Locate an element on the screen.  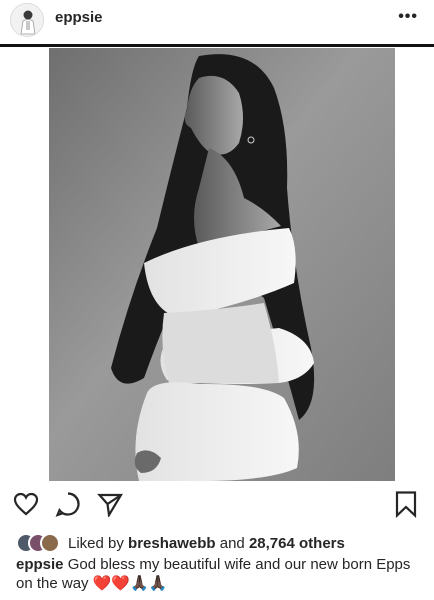
likes-row: Liked by breshawebb and 28,764 others is located at coordinates (180, 543).